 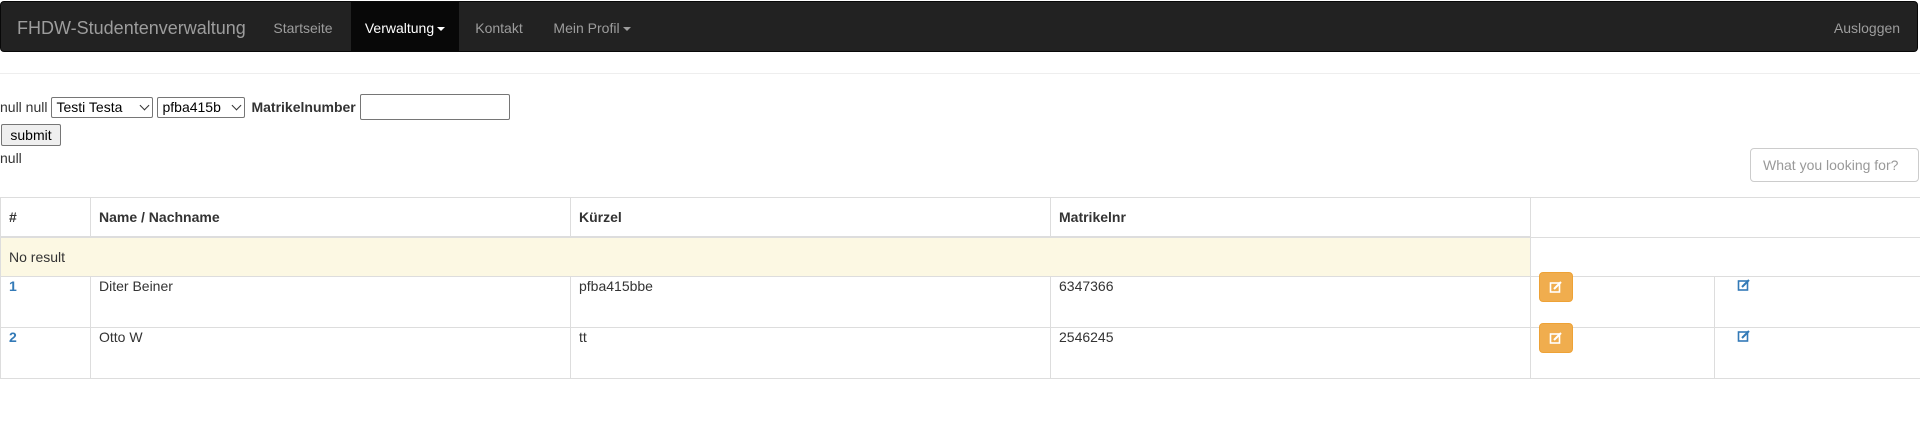 I want to click on header-matrikelnr: Matrikelnr, so click(x=1290, y=217).